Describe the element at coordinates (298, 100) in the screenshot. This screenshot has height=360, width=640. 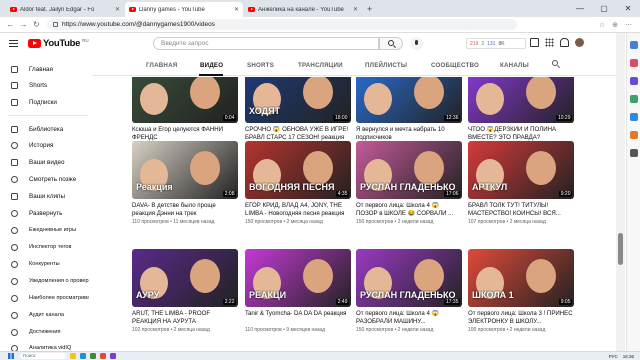
I see `video-thumbnail: ХОДЯТ 18:00` at that location.